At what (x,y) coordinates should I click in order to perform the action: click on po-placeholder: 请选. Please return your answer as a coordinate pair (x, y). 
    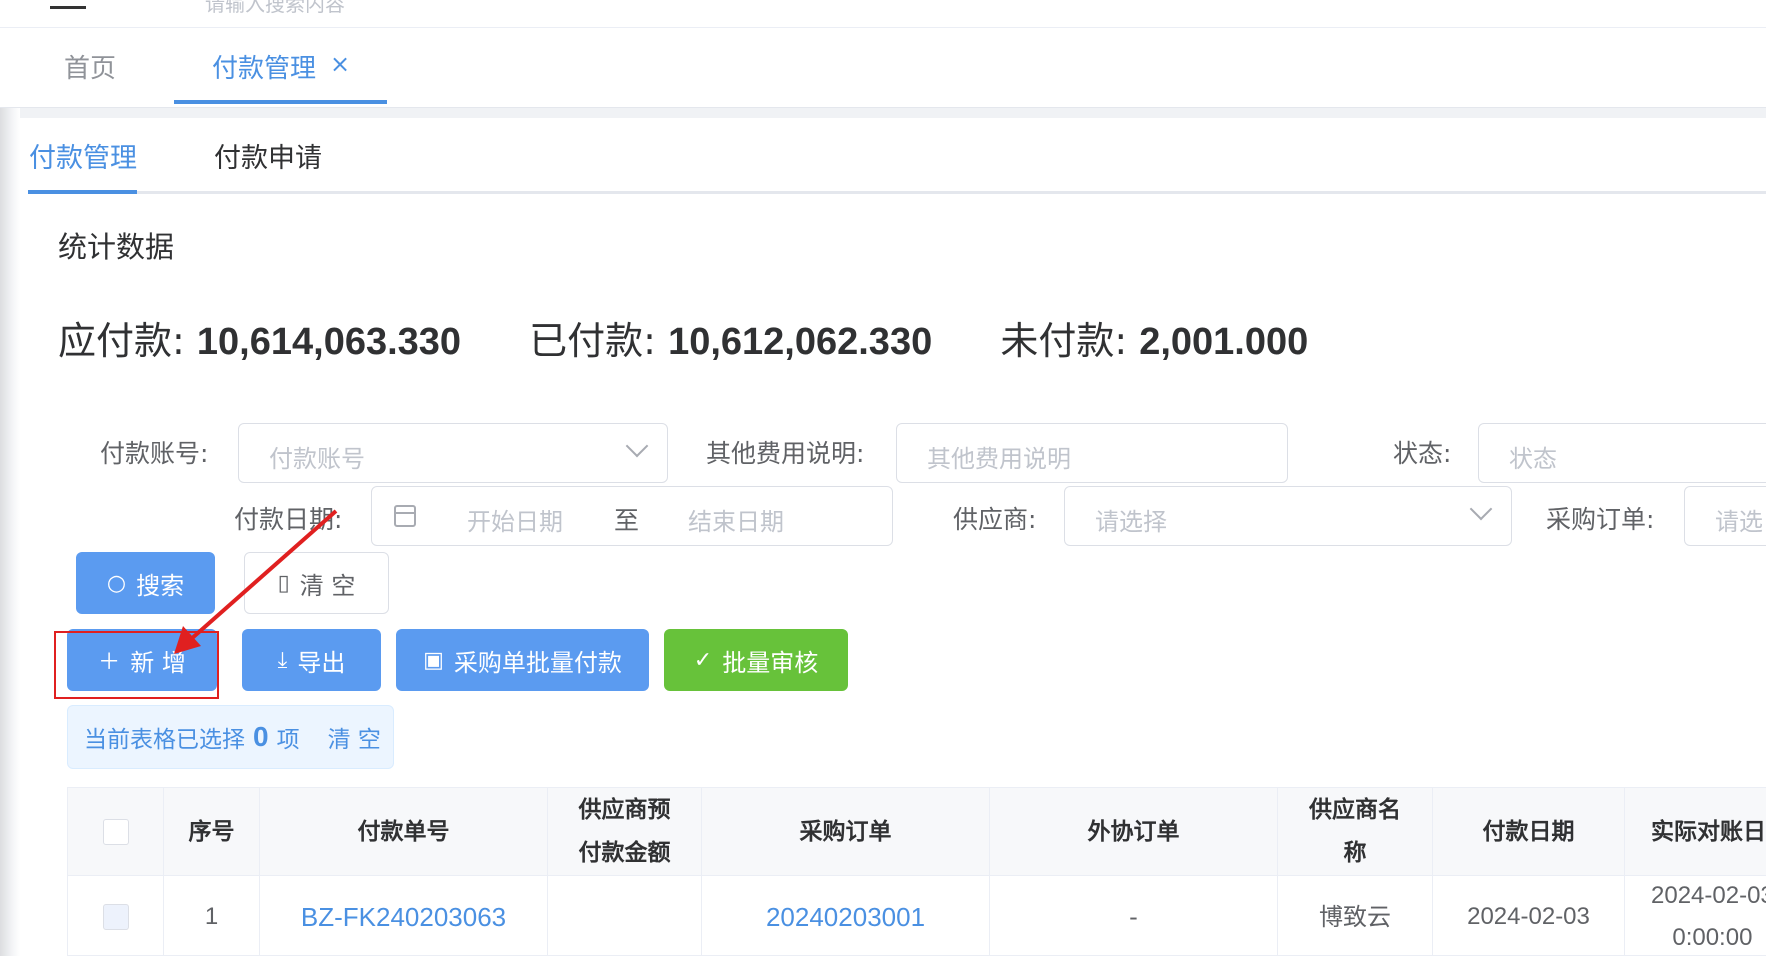
    Looking at the image, I should click on (1739, 522).